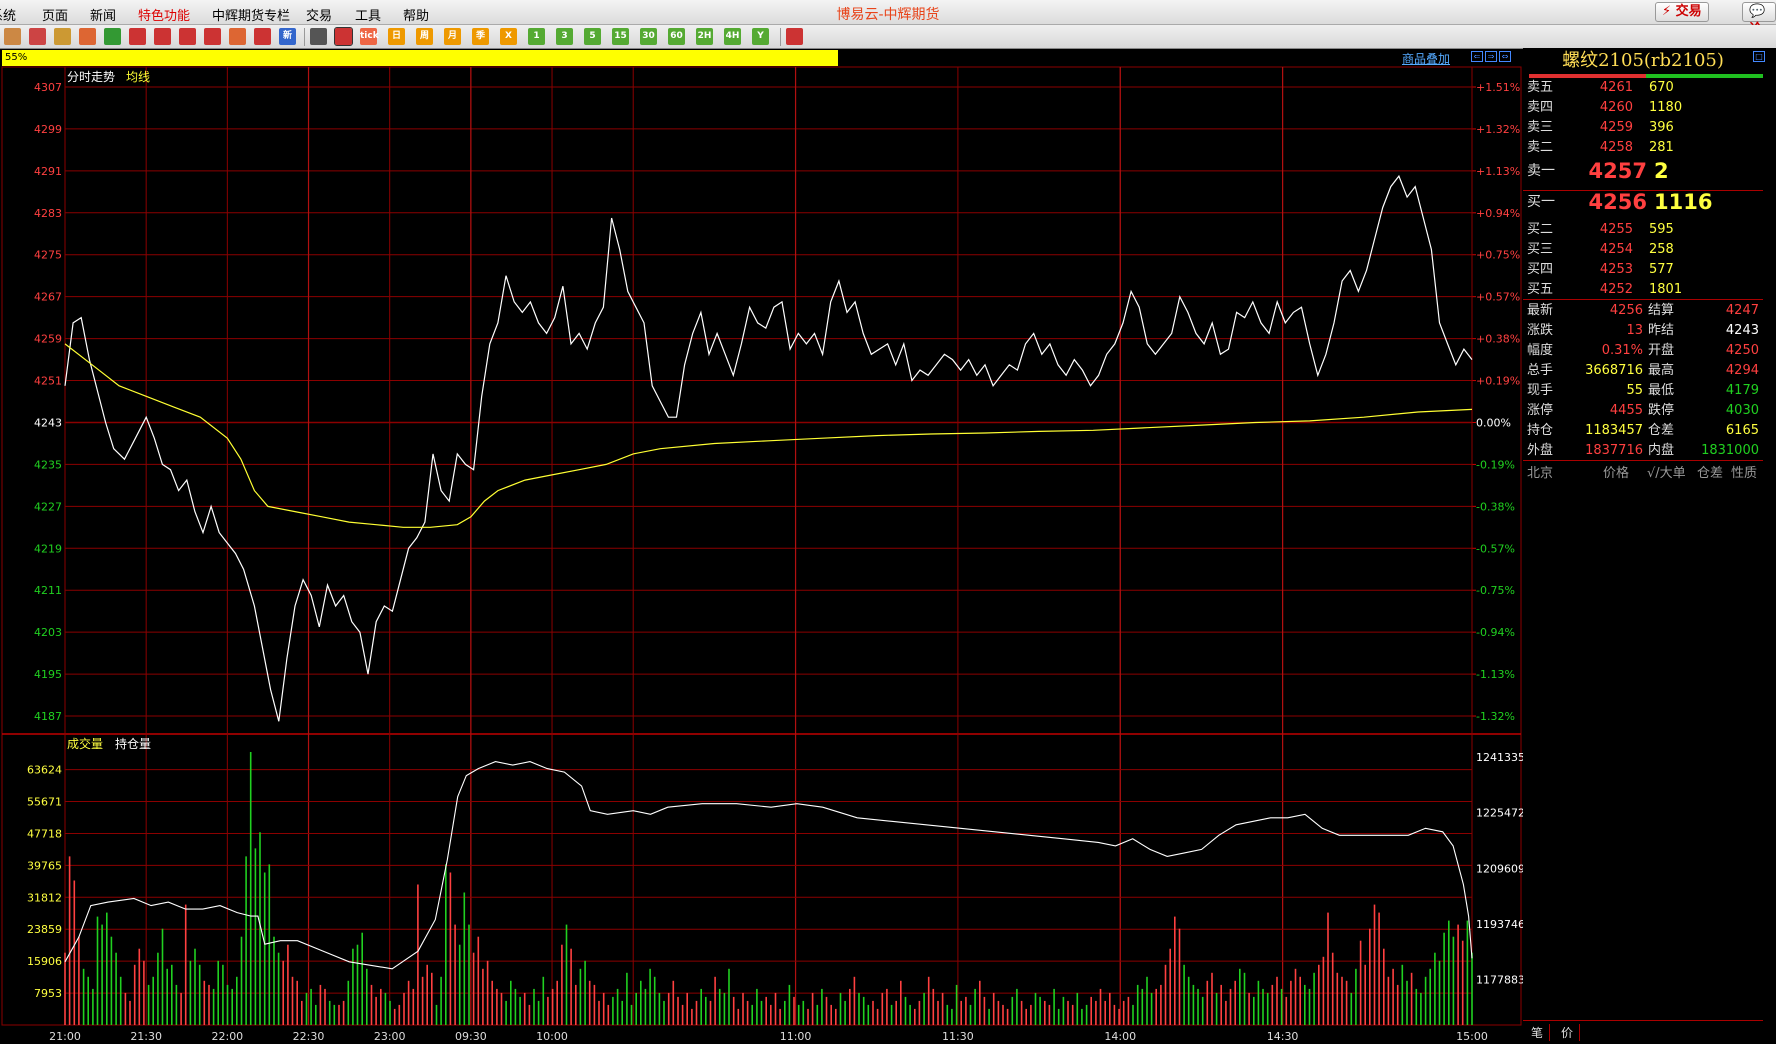 This screenshot has width=1776, height=1044. What do you see at coordinates (162, 36) in the screenshot?
I see `zoom-out-icon` at bounding box center [162, 36].